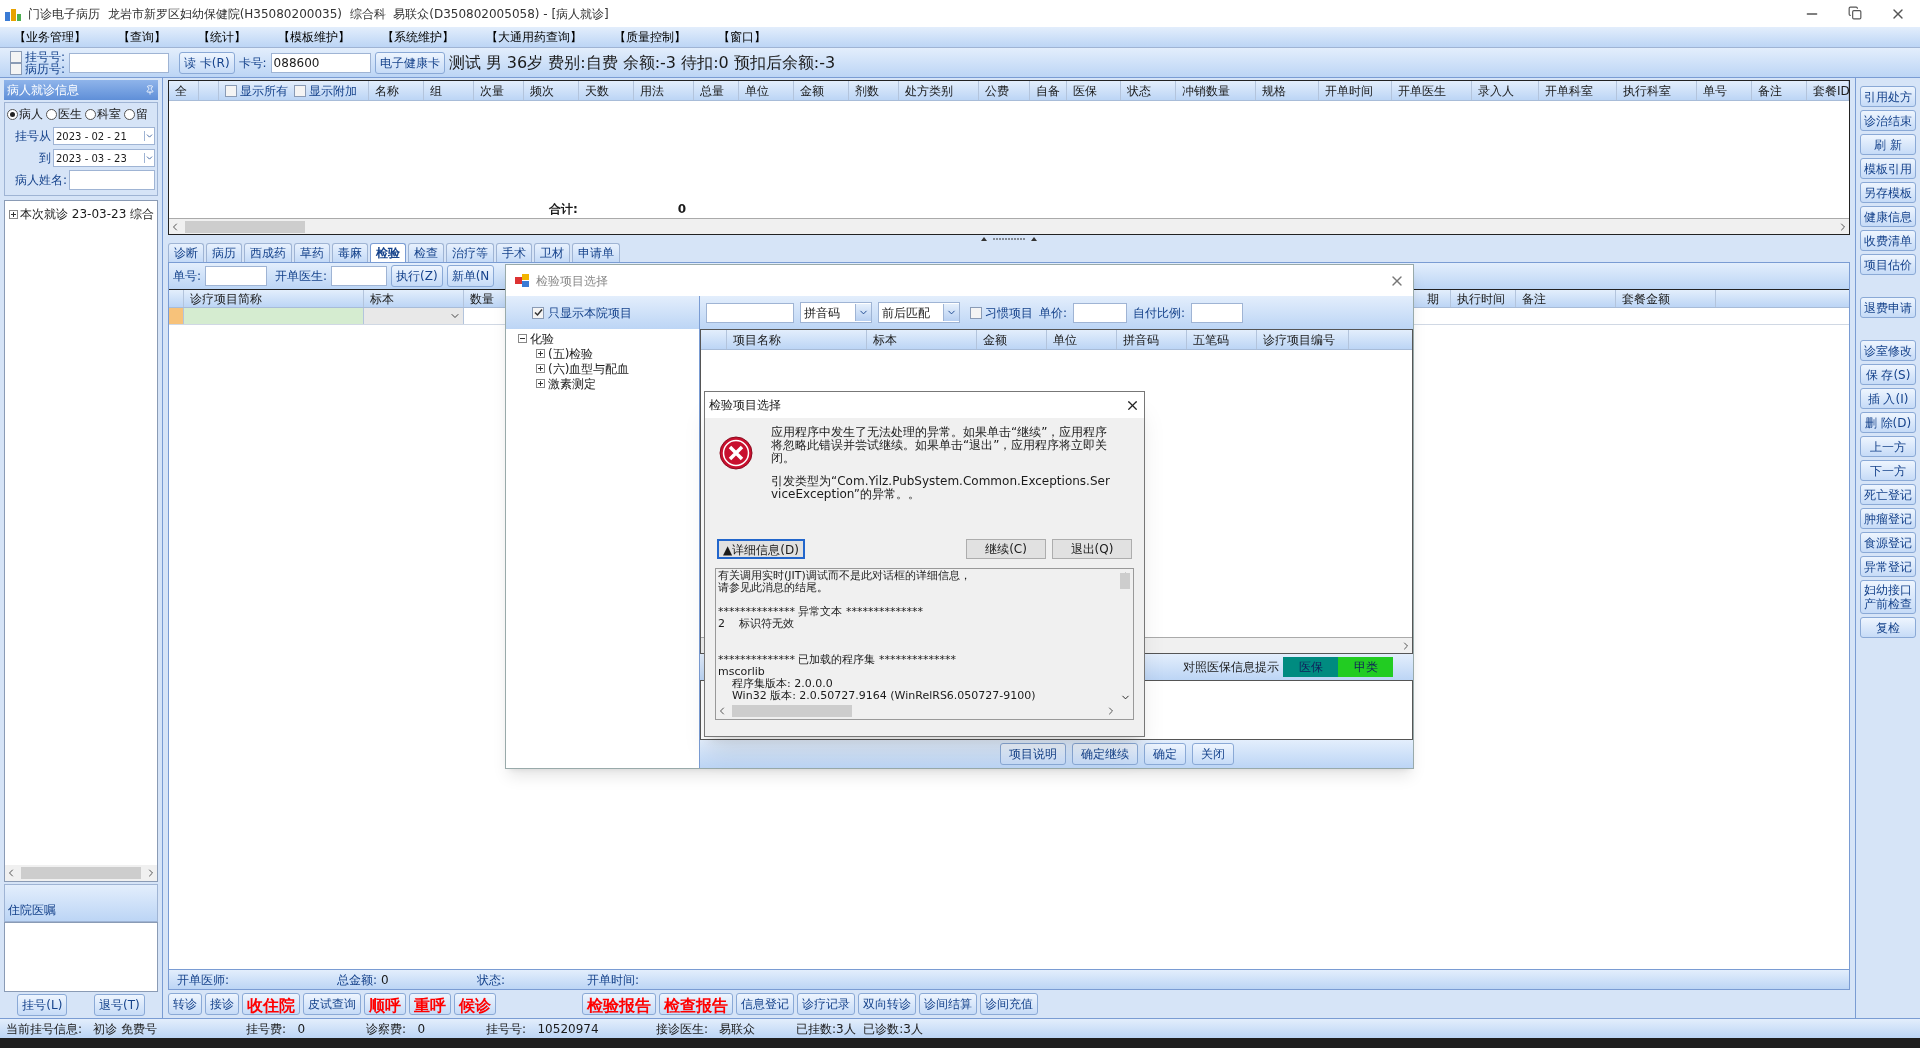  What do you see at coordinates (551, 90) in the screenshot?
I see `column-header: 频次` at bounding box center [551, 90].